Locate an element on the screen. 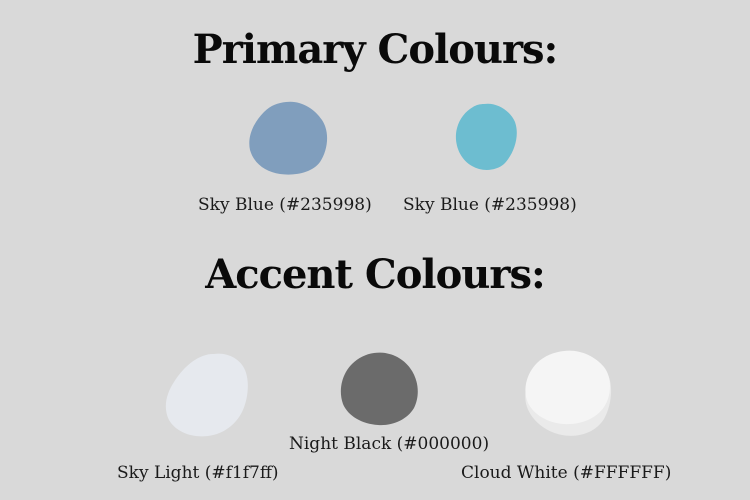 This screenshot has width=750, height=500. sky-light-label: Sky Light (#f1f7ff) is located at coordinates (198, 473).